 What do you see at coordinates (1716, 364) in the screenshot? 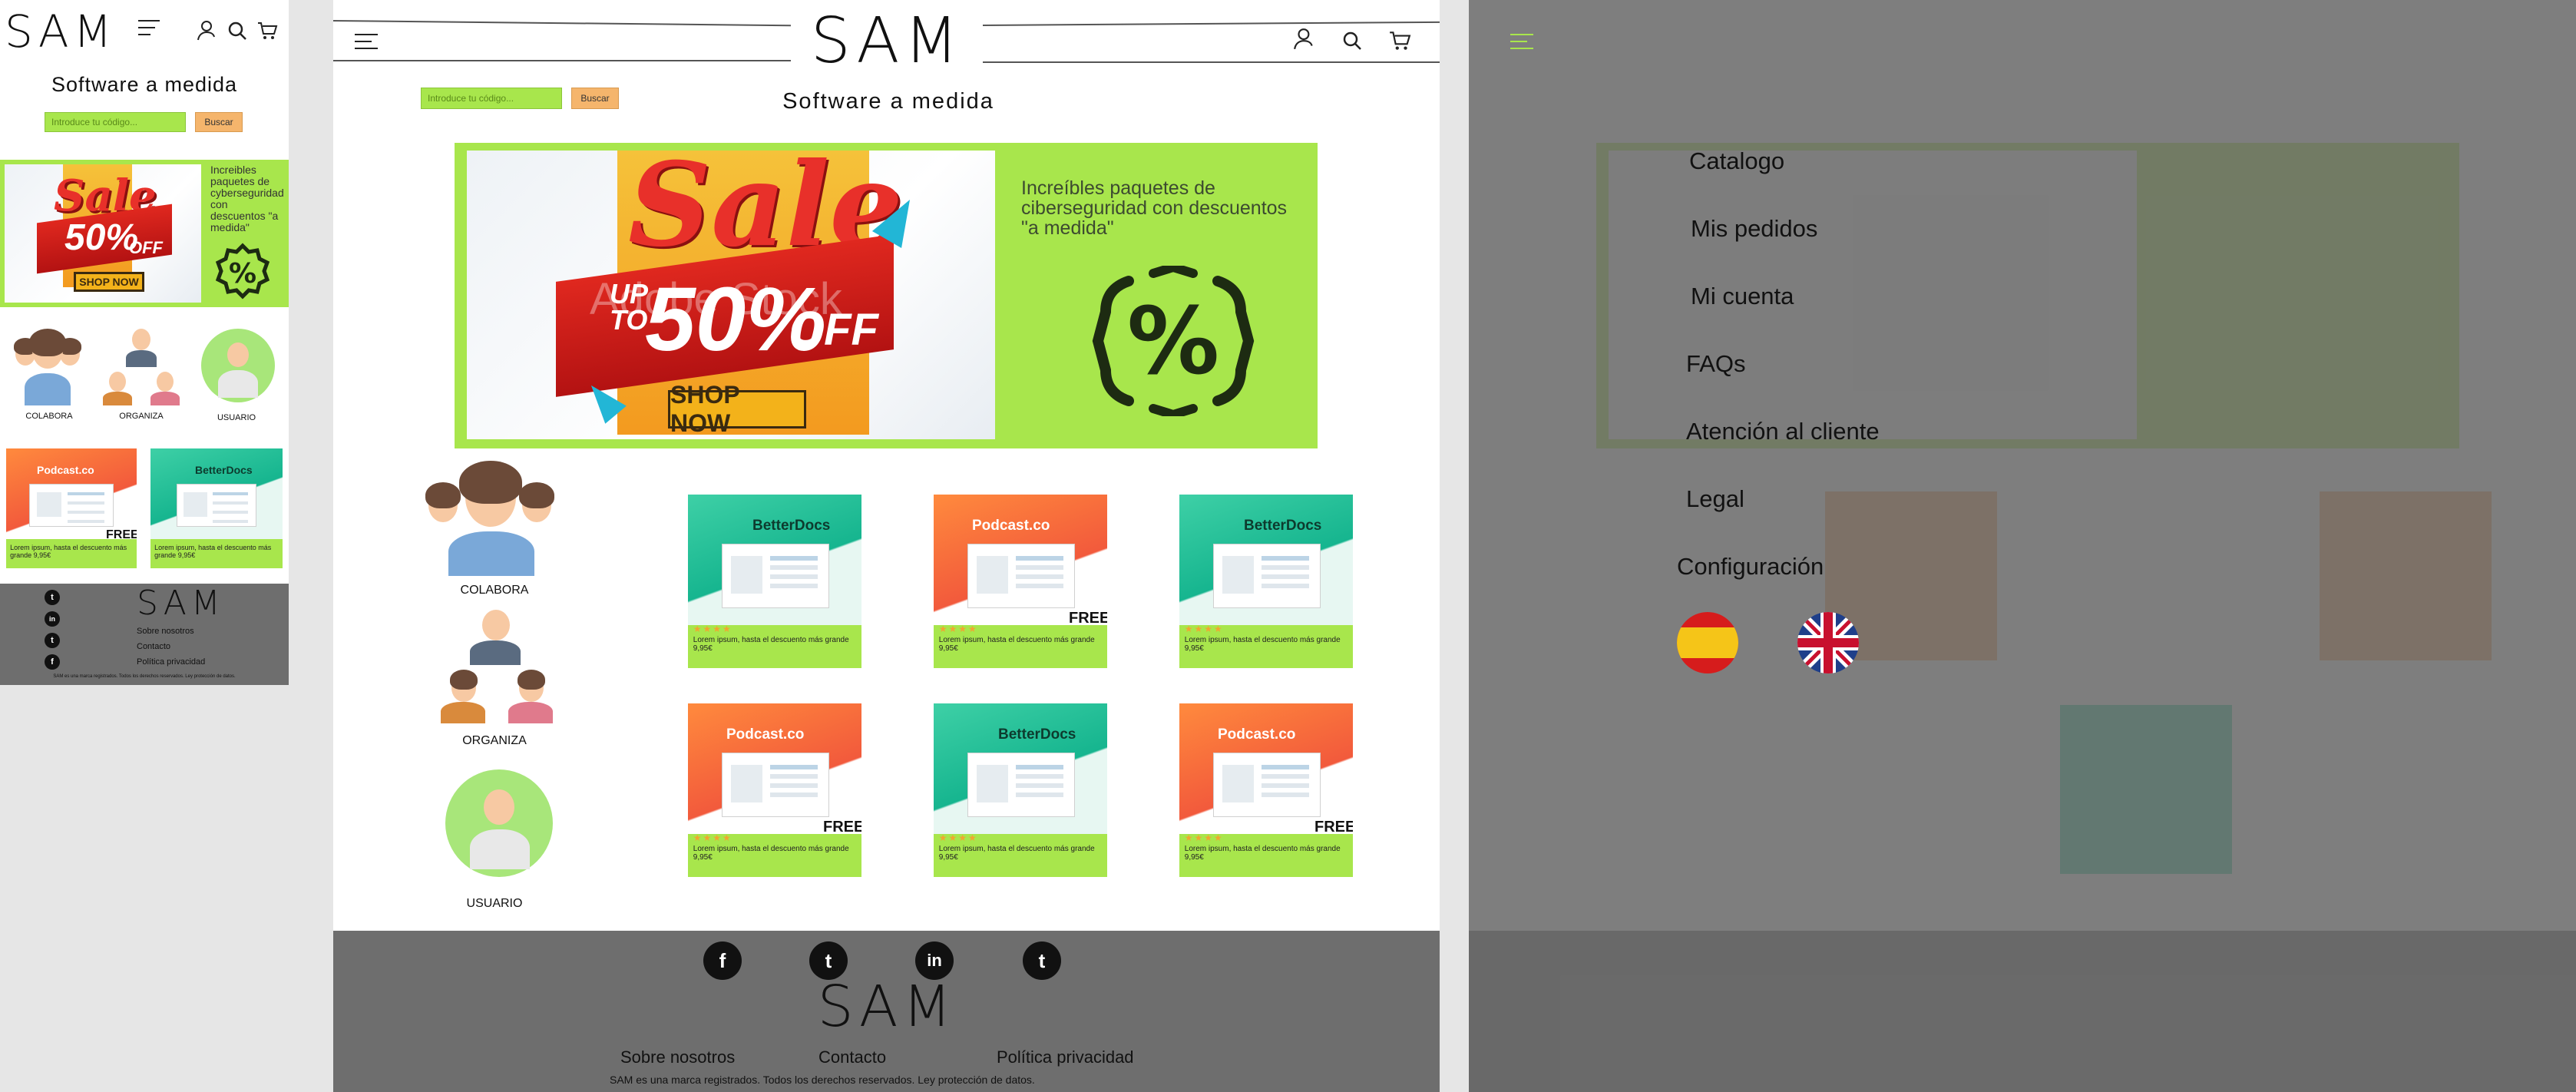
I see `menu-item-faqs: FAQs` at bounding box center [1716, 364].